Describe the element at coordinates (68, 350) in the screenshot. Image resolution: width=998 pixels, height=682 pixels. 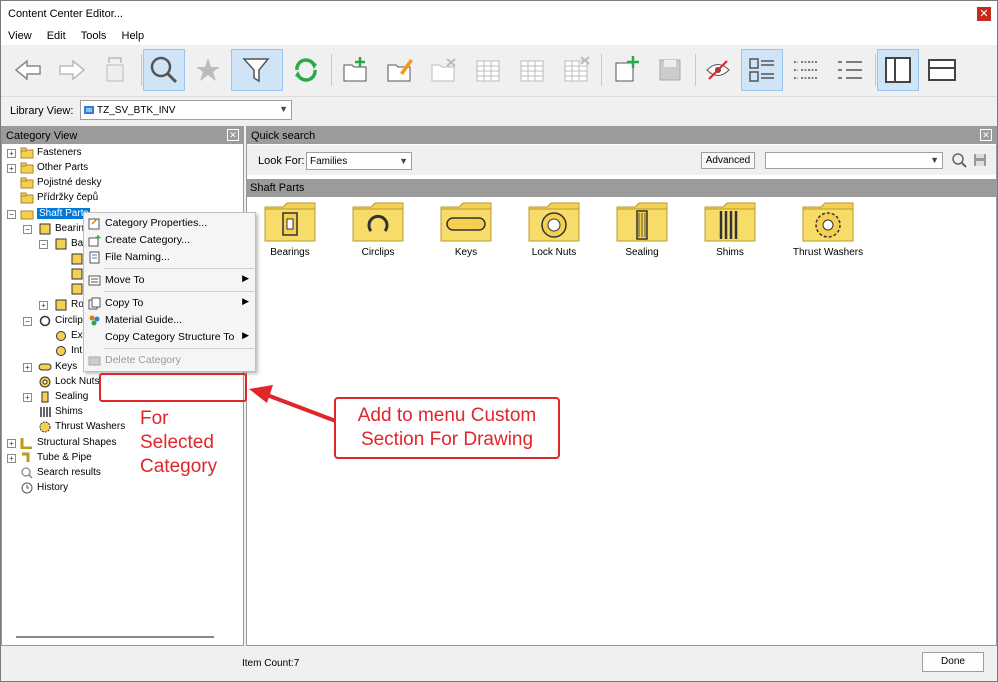
I see `tree-item-internal: Int` at that location.